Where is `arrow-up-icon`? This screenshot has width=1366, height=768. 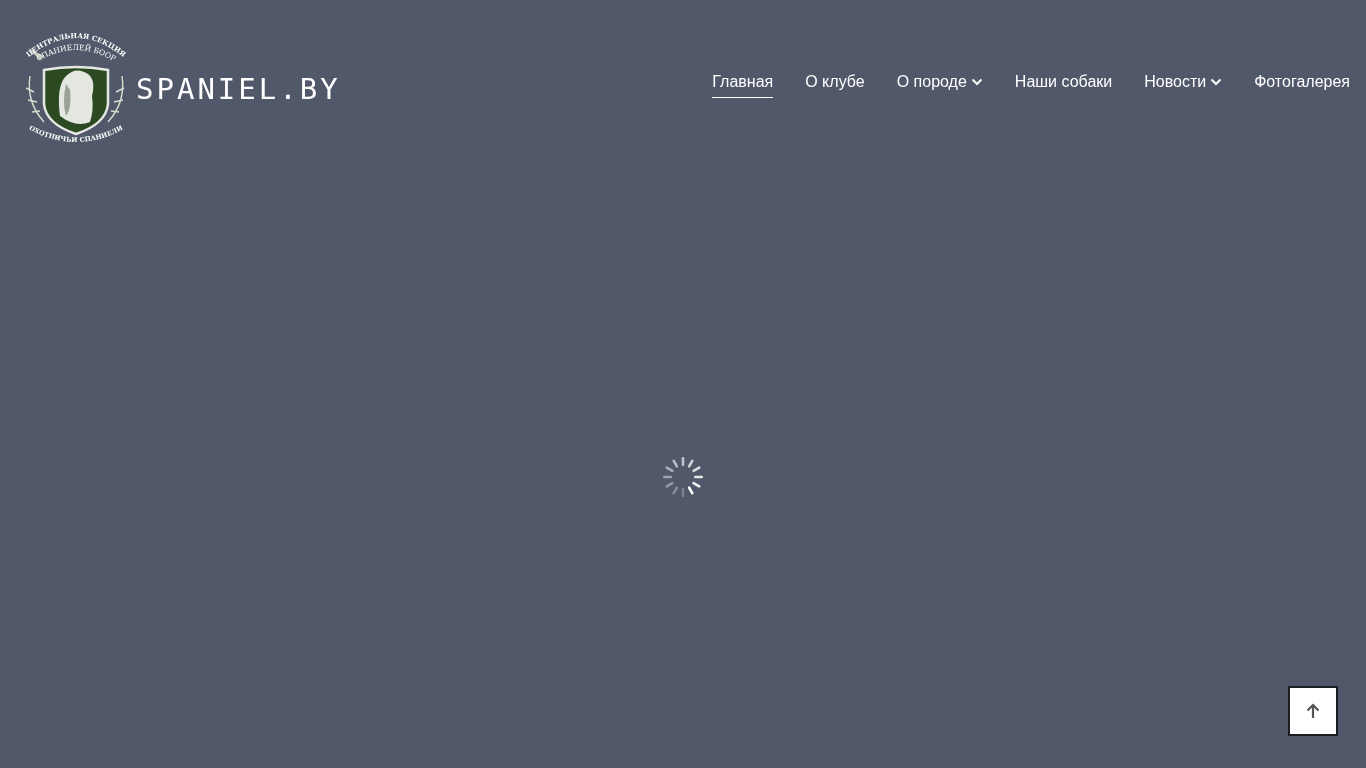
arrow-up-icon is located at coordinates (1313, 711).